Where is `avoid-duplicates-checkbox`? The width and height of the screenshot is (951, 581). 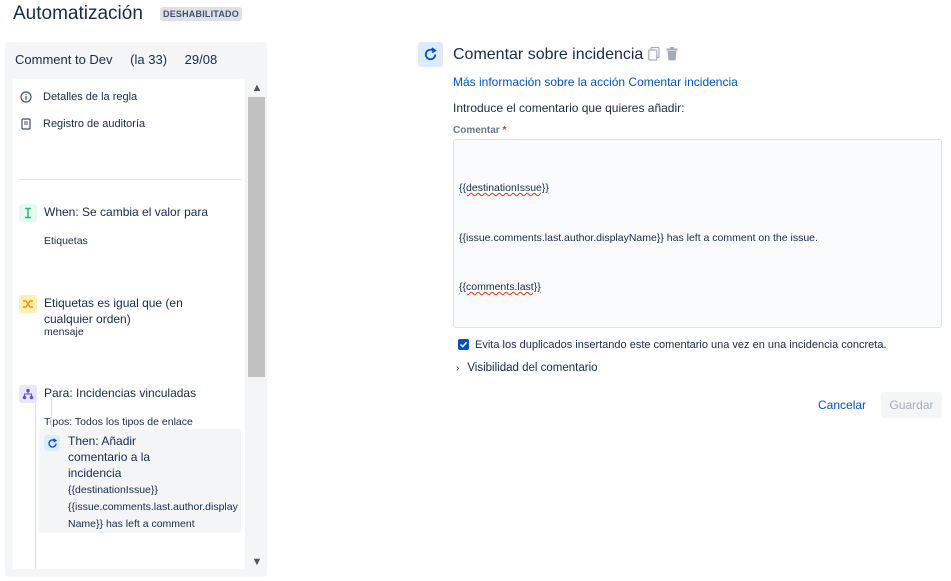 avoid-duplicates-checkbox is located at coordinates (463, 344).